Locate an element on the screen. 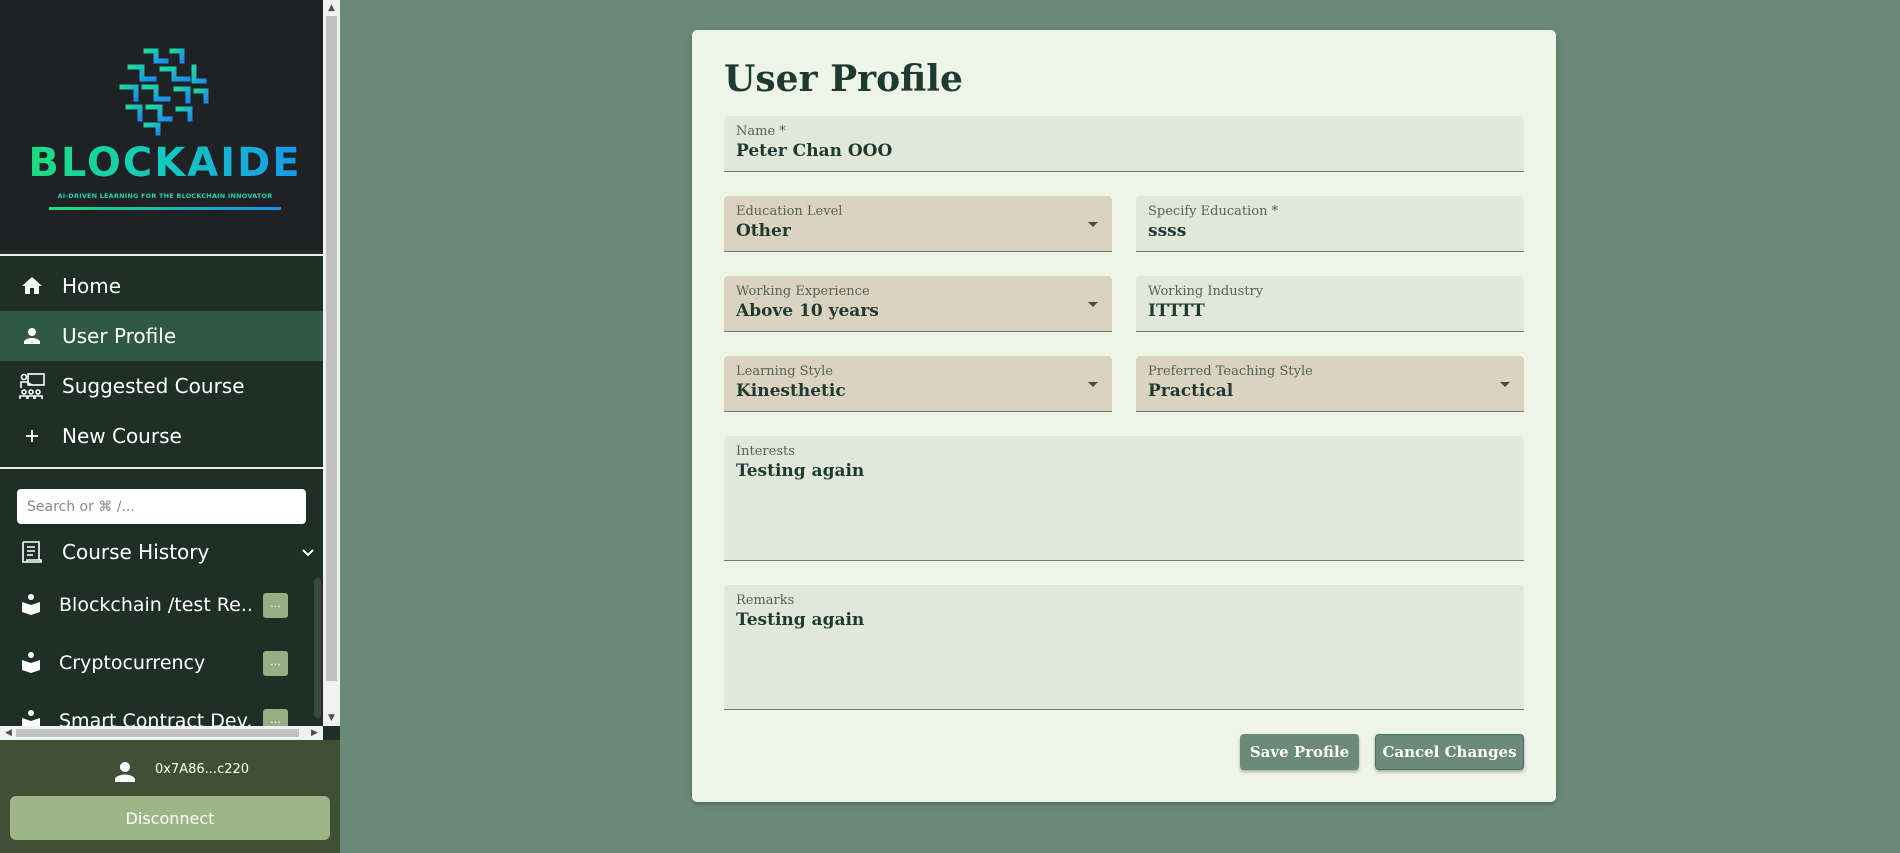 This screenshot has width=1900, height=853. sidebar-item-label: Home is located at coordinates (92, 286).